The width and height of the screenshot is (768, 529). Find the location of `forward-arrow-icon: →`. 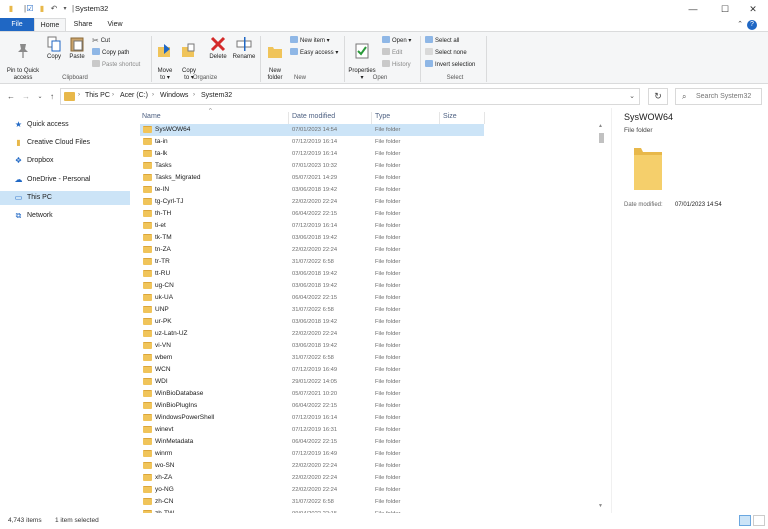

forward-arrow-icon: → is located at coordinates (26, 97).